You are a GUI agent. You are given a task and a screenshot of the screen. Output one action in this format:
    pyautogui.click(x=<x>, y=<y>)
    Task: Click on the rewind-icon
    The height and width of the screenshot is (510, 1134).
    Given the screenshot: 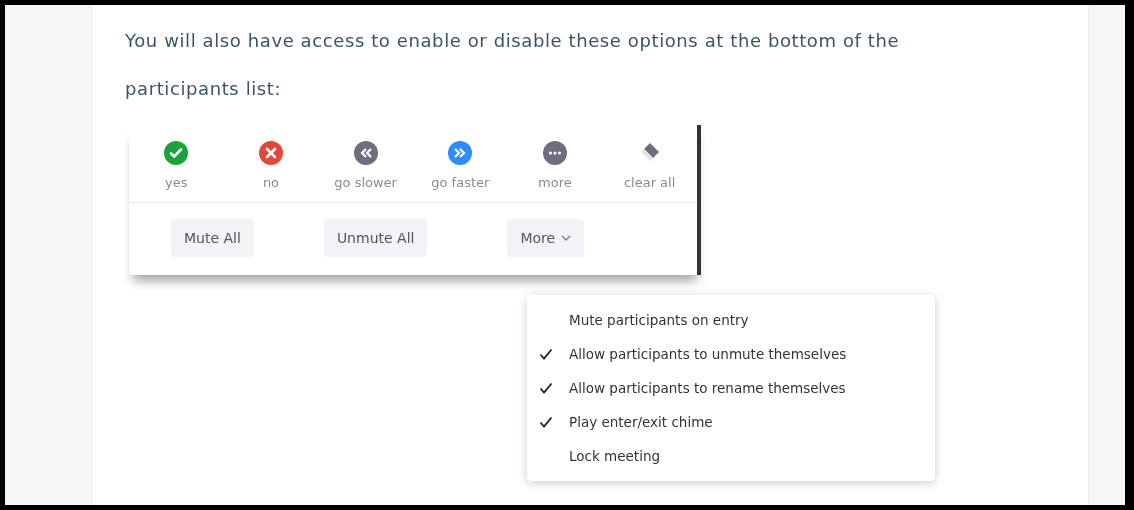 What is the action you would take?
    pyautogui.click(x=365, y=153)
    